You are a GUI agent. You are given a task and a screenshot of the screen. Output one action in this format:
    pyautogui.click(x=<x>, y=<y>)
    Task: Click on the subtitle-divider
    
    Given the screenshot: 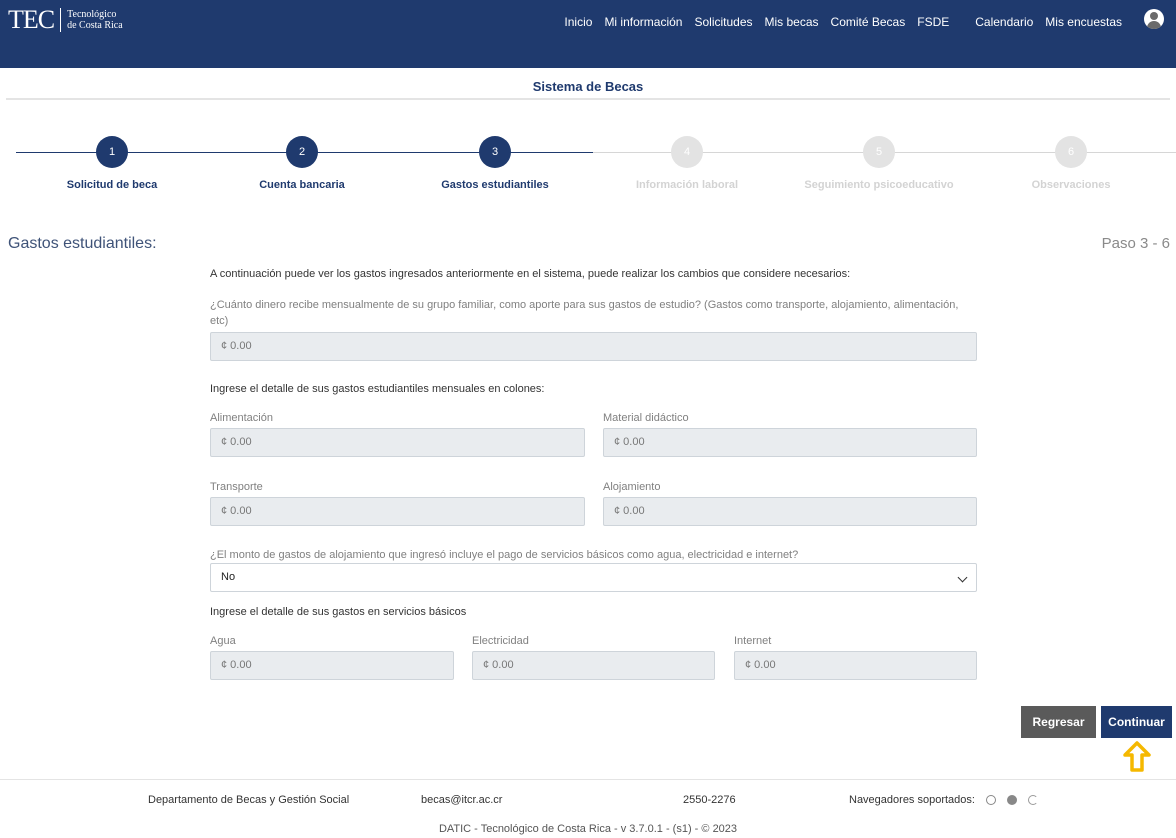 What is the action you would take?
    pyautogui.click(x=588, y=99)
    